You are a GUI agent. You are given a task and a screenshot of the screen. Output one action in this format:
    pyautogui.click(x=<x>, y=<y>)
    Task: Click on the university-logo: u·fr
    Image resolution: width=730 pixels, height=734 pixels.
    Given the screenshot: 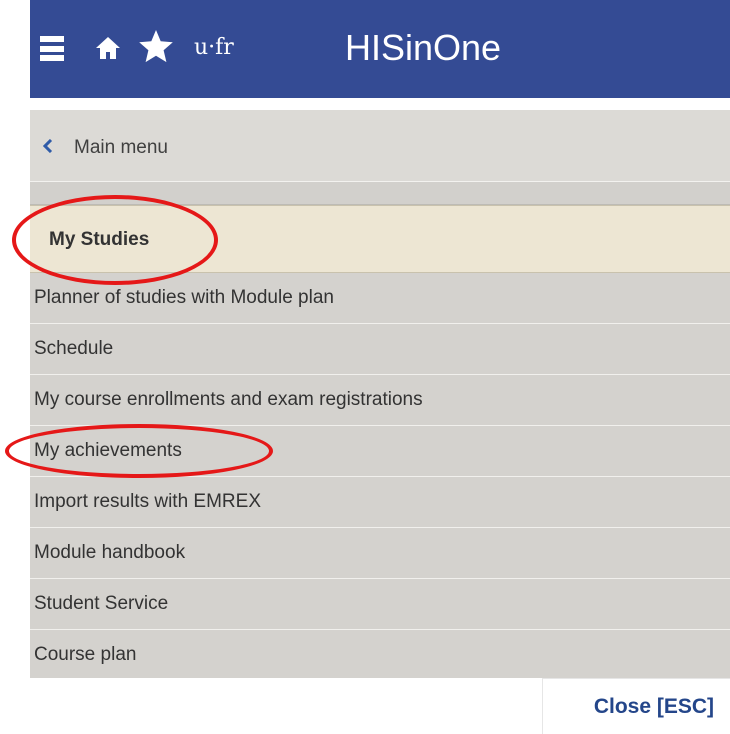 What is the action you would take?
    pyautogui.click(x=214, y=47)
    